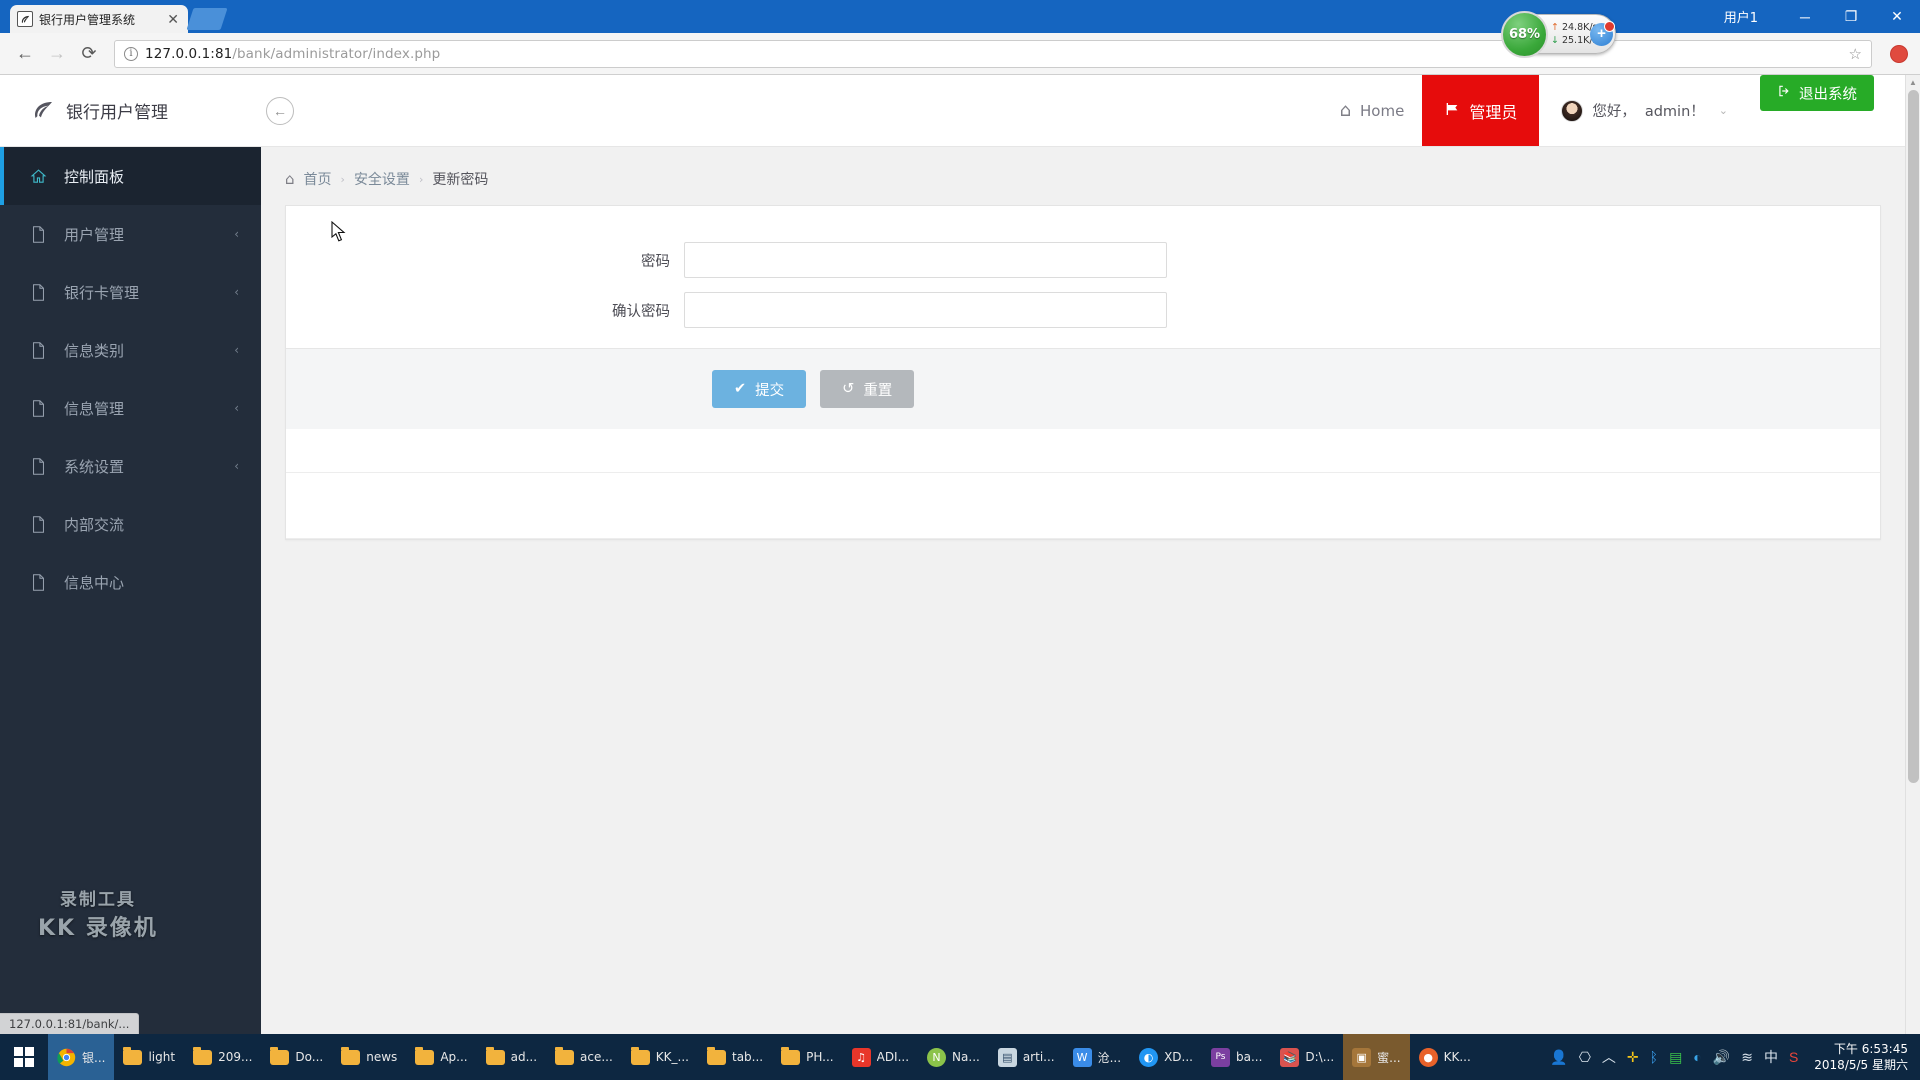 The height and width of the screenshot is (1080, 1920). I want to click on network-speed-widget: 68% ↑ 24.8K/s ↓ 25.1K/s +, so click(1558, 34).